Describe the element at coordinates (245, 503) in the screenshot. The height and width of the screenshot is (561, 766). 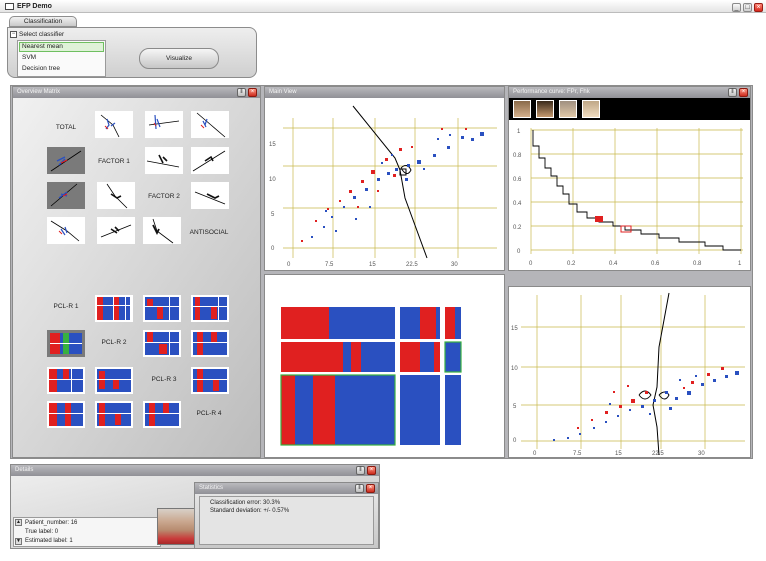
I see `classification-error: Classification error: 30.3%` at that location.